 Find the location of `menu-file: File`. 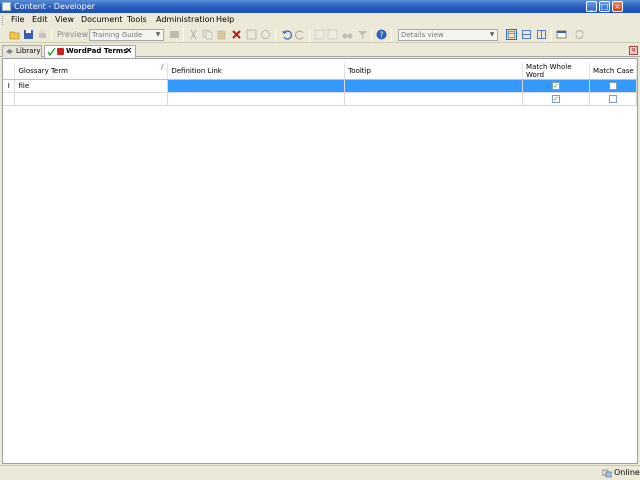

menu-file: File is located at coordinates (17, 20).